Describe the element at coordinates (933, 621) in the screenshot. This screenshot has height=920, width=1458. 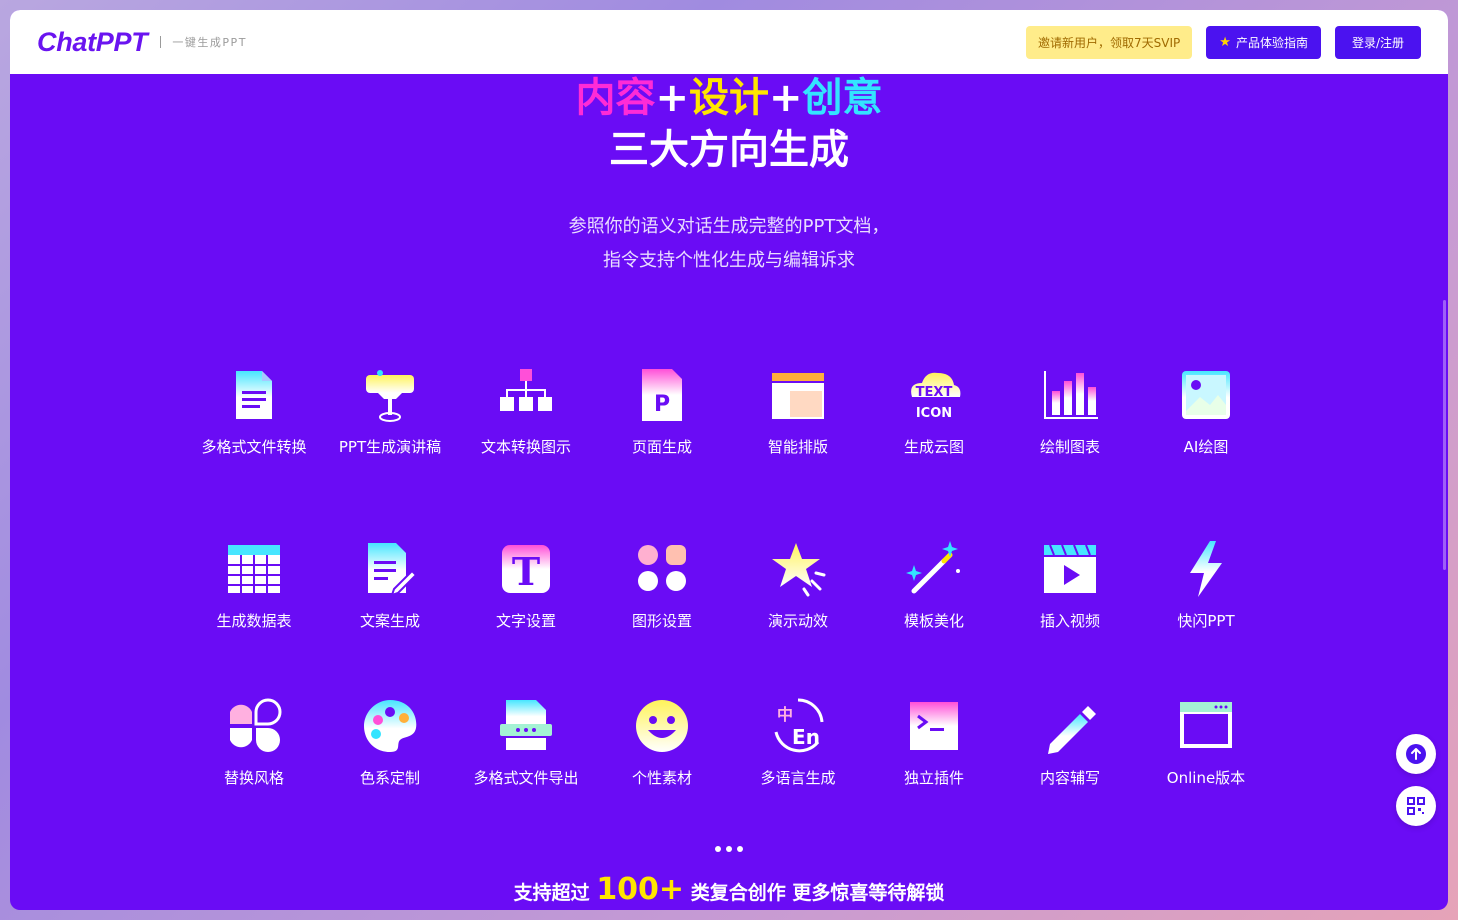
I see `feature-label: 模板美化` at that location.